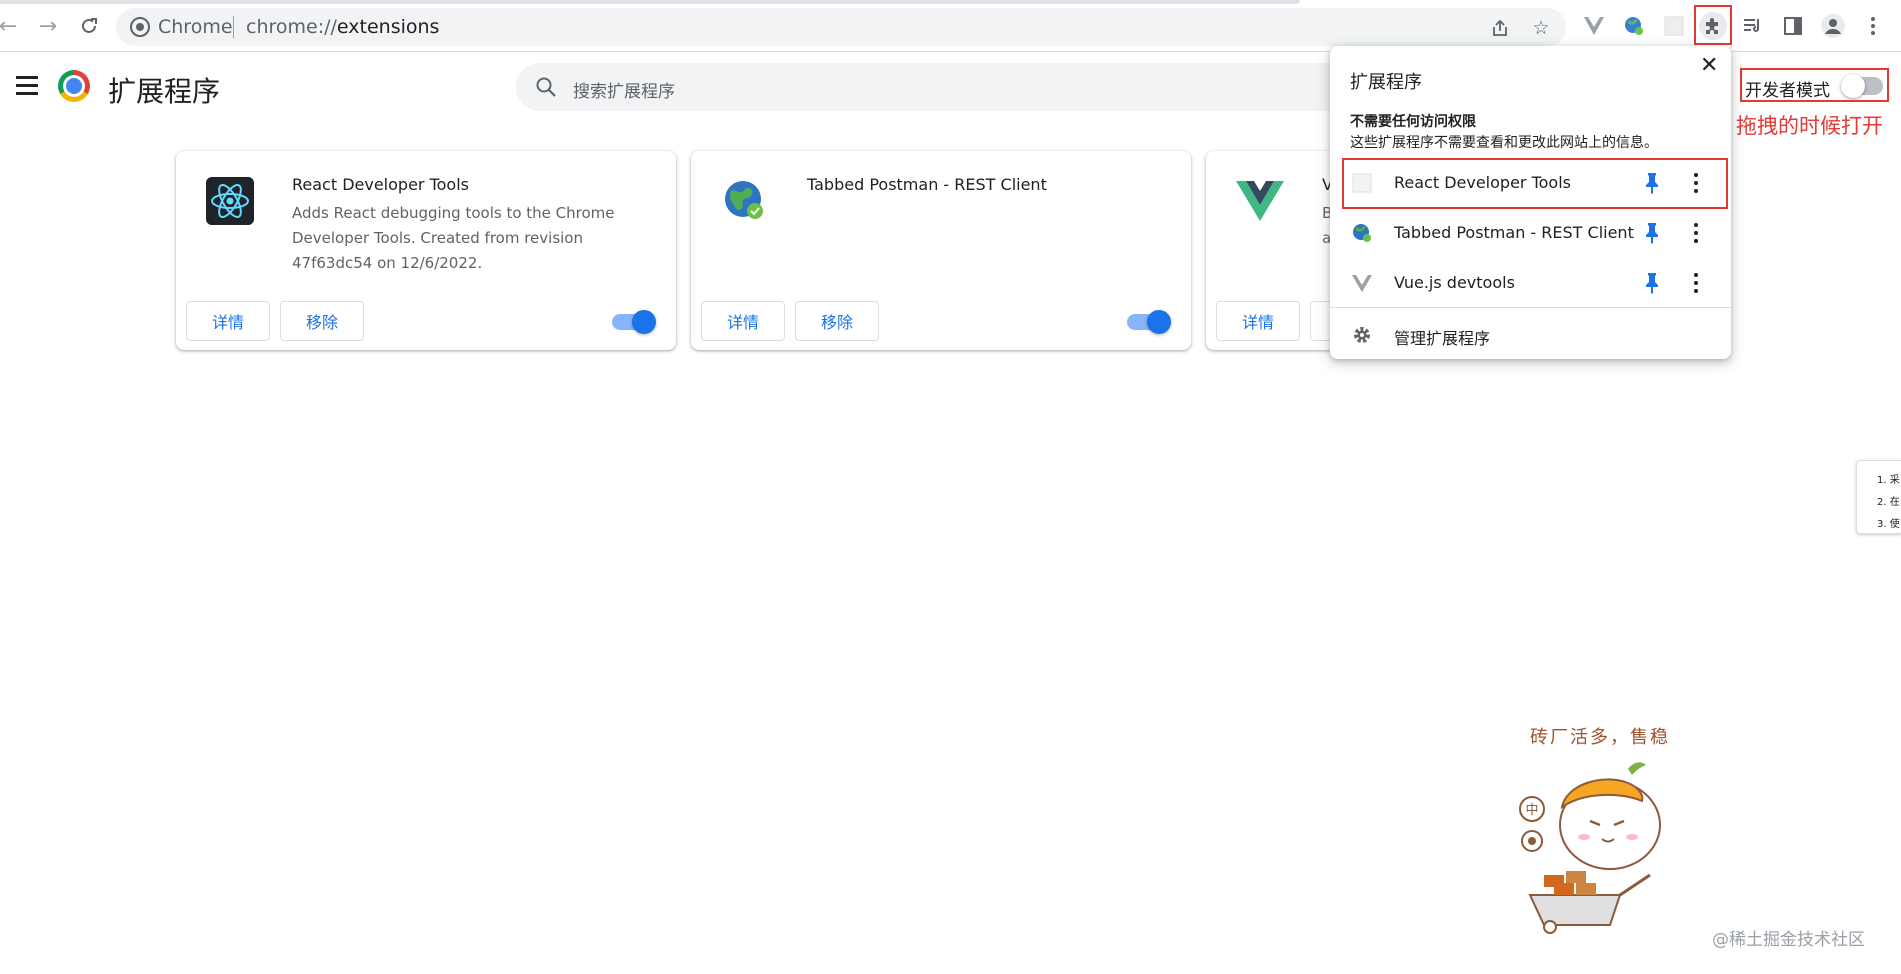  What do you see at coordinates (1814, 85) in the screenshot?
I see `highlight-developer-mode` at bounding box center [1814, 85].